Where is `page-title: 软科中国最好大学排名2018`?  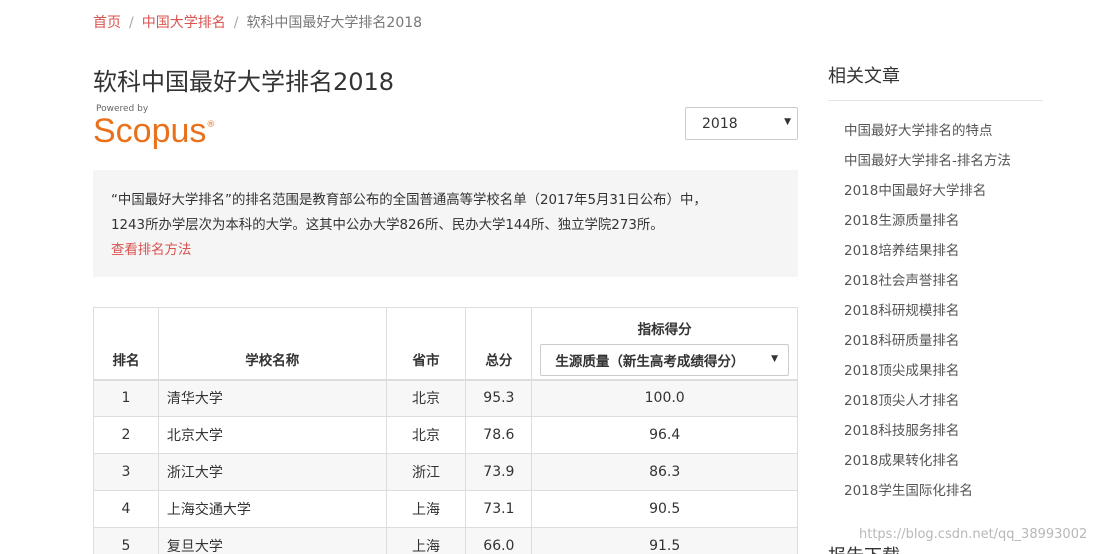 page-title: 软科中国最好大学排名2018 is located at coordinates (244, 82).